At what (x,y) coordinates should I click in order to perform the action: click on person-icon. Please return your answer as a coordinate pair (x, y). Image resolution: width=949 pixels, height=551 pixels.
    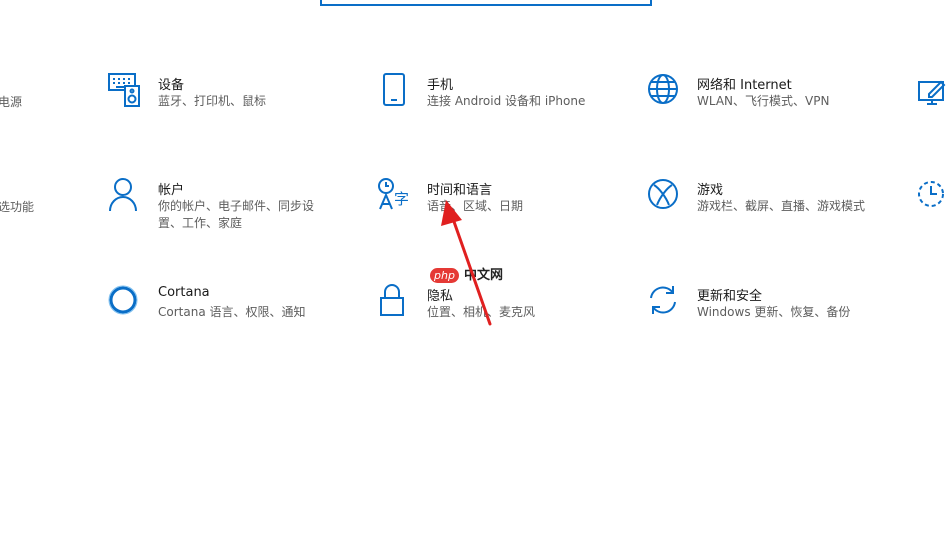
    Looking at the image, I should click on (126, 195).